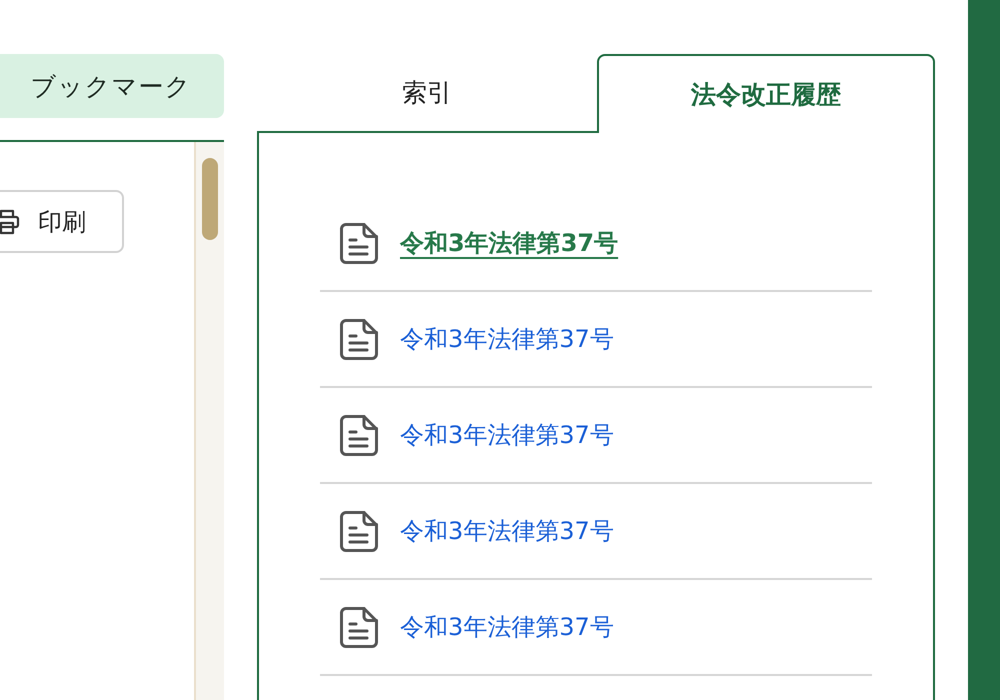 The width and height of the screenshot is (1000, 700). Describe the element at coordinates (62, 221) in the screenshot. I see `print-button: 印刷` at that location.